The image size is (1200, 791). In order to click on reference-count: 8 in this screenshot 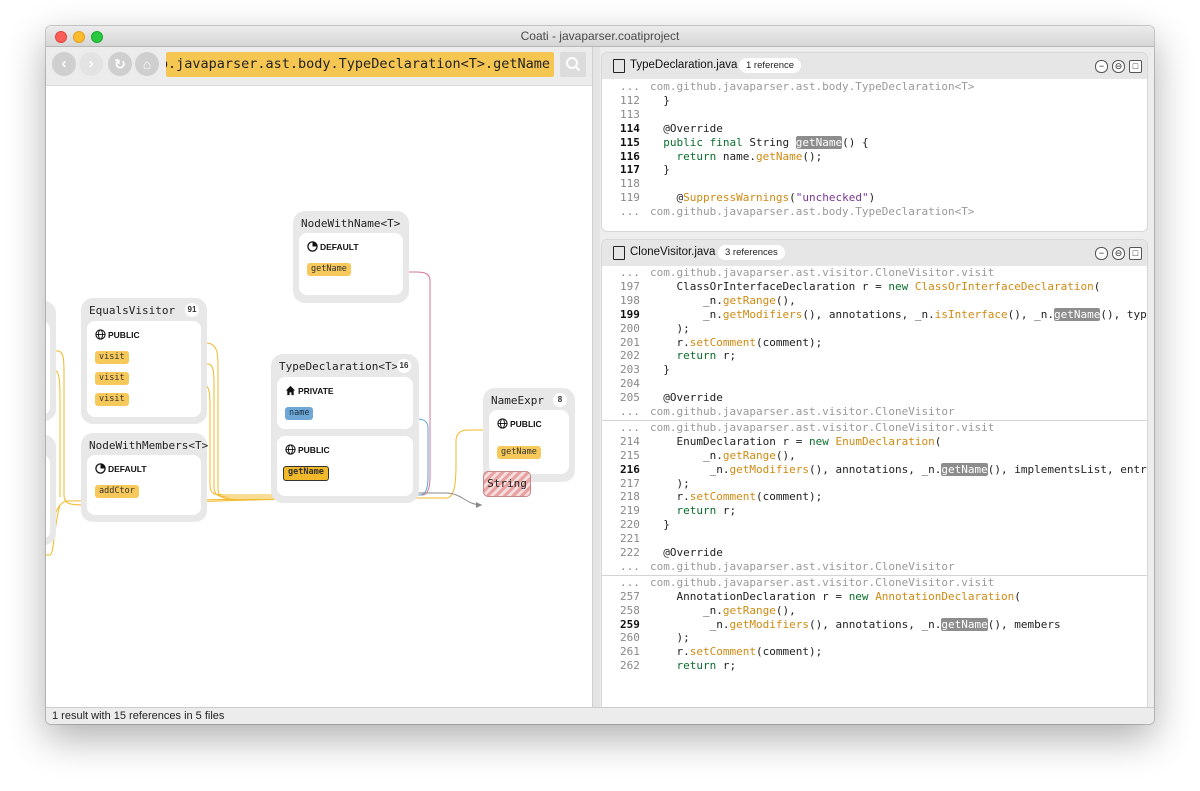, I will do `click(560, 400)`.